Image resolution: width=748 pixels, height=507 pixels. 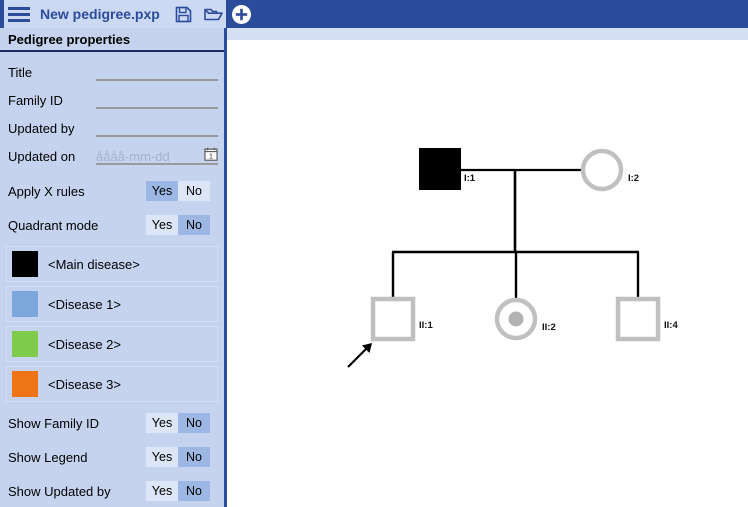 What do you see at coordinates (183, 14) in the screenshot?
I see `save-floppy-icon` at bounding box center [183, 14].